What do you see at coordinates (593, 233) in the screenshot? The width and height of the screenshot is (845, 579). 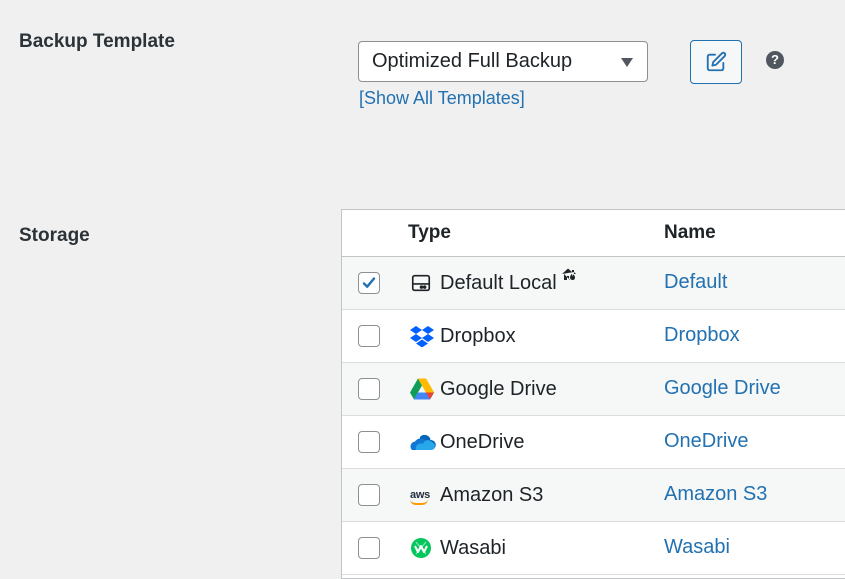 I see `storage-table-header: Type Name` at bounding box center [593, 233].